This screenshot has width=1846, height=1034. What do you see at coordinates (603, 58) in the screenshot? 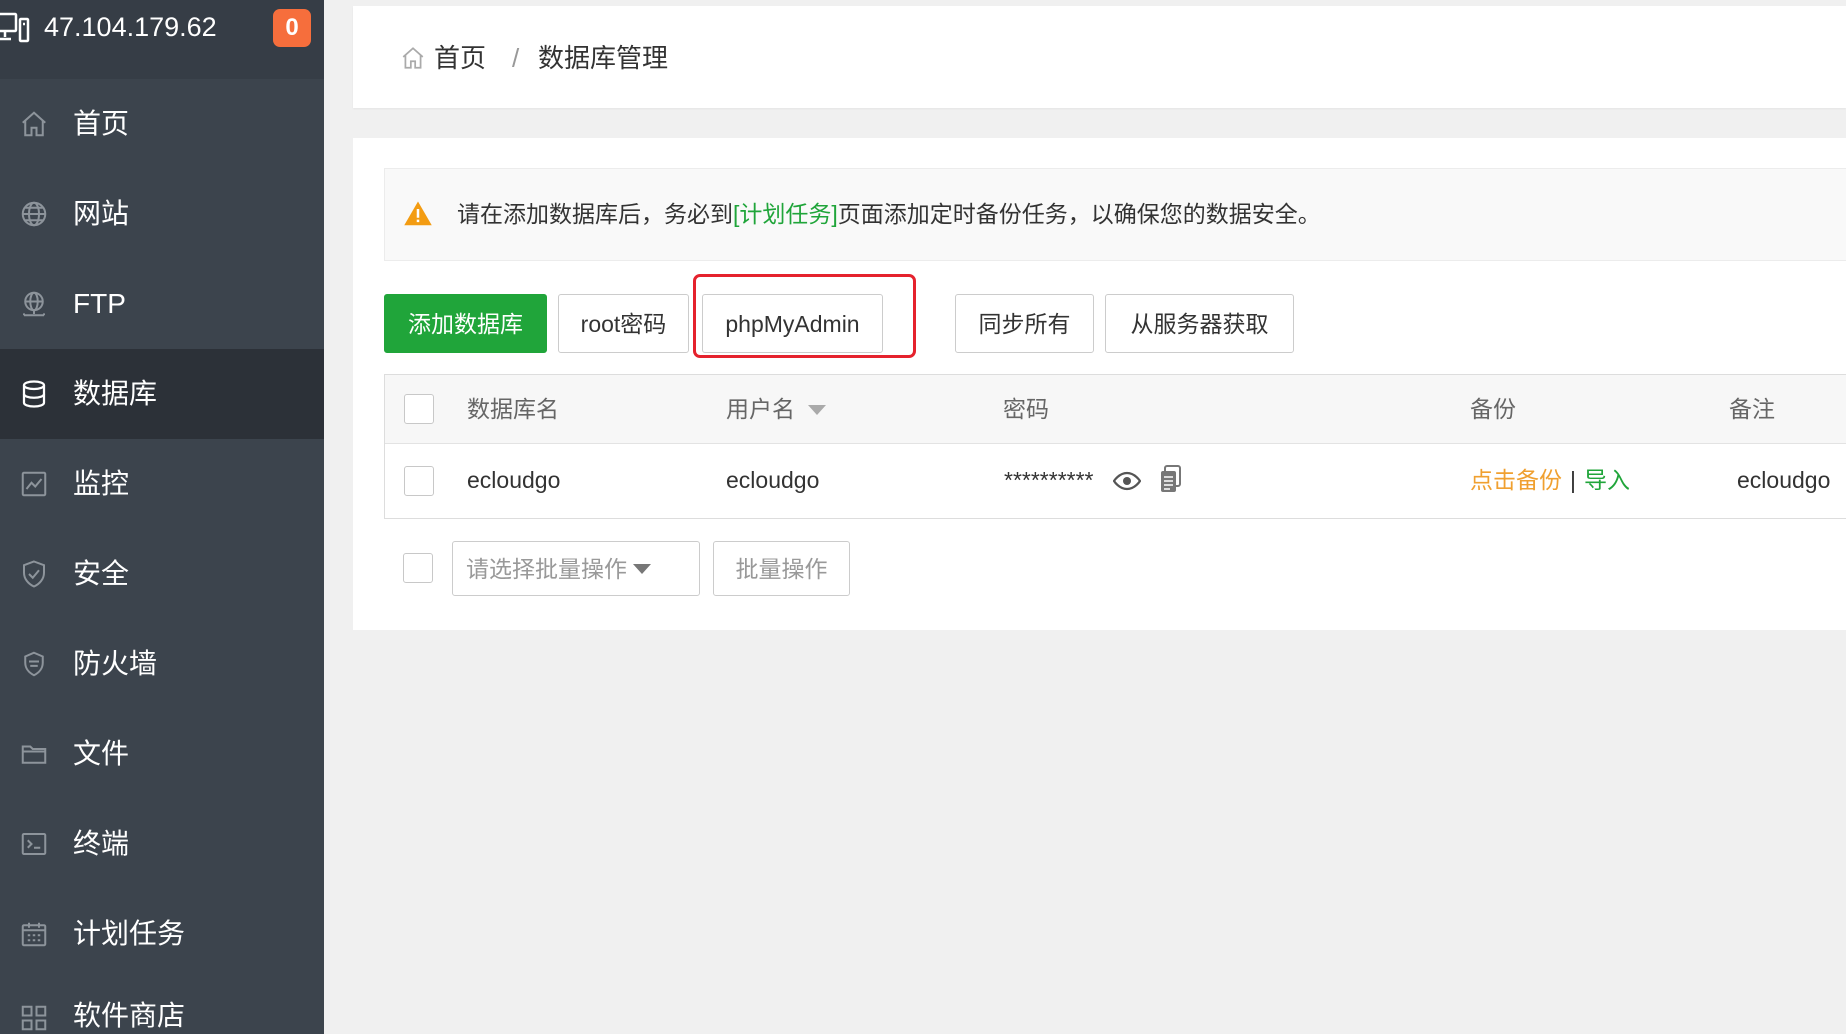
I see `page-title: 数据库管理` at bounding box center [603, 58].